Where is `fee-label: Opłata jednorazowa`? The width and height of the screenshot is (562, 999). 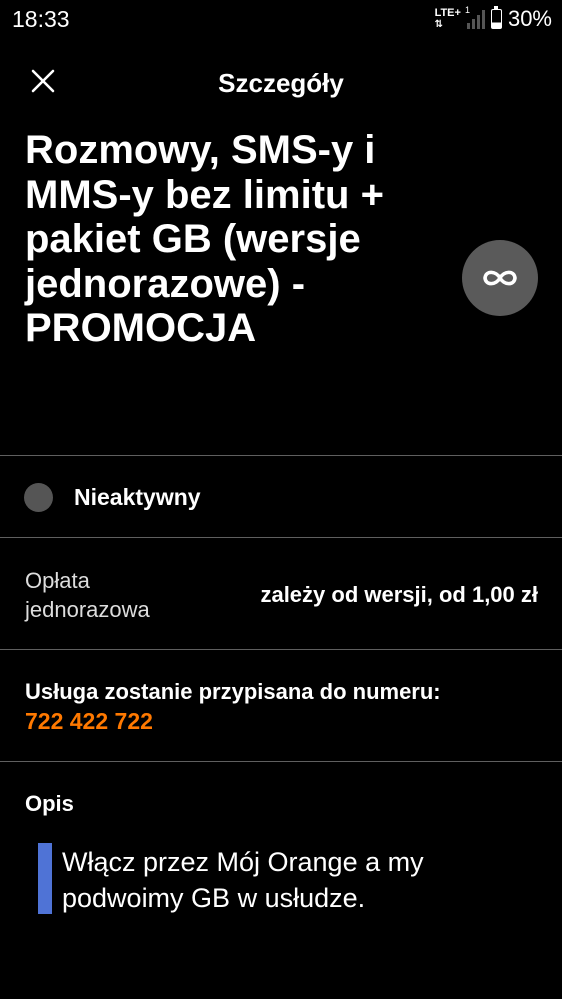 fee-label: Opłata jednorazowa is located at coordinates (87, 595).